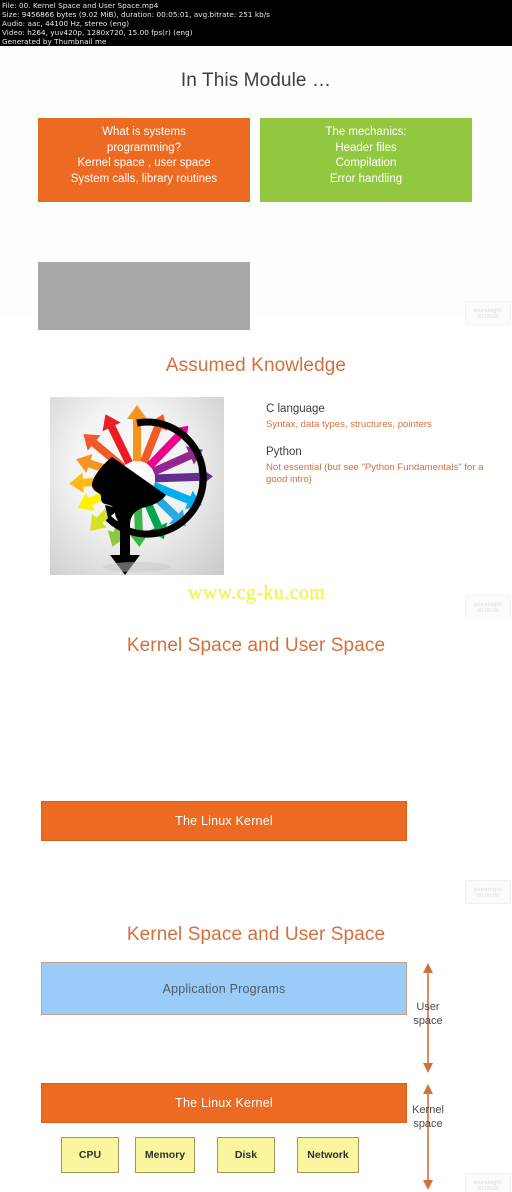  I want to click on hardware-box-memory: Memory, so click(165, 1155).